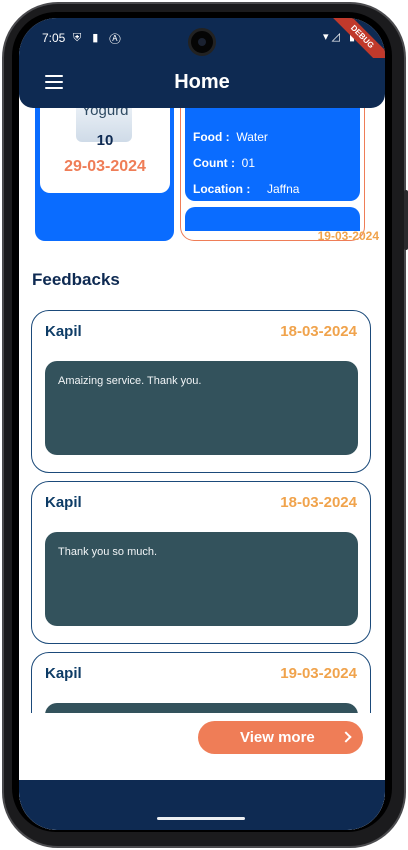 The height and width of the screenshot is (850, 408). What do you see at coordinates (201, 408) in the screenshot?
I see `feedback-message-box: Amaizing service. Thank you.` at bounding box center [201, 408].